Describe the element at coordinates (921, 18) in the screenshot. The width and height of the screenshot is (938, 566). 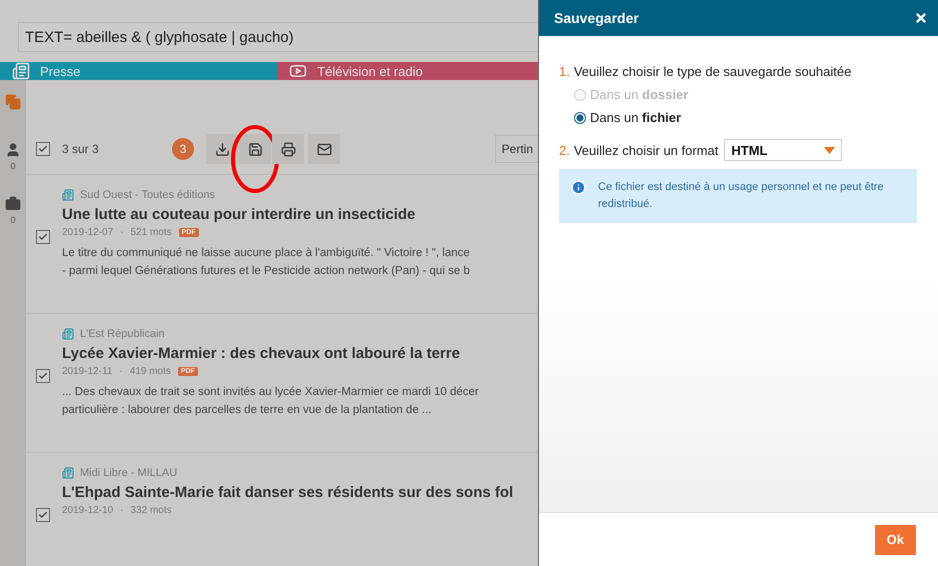
I see `close-icon` at that location.